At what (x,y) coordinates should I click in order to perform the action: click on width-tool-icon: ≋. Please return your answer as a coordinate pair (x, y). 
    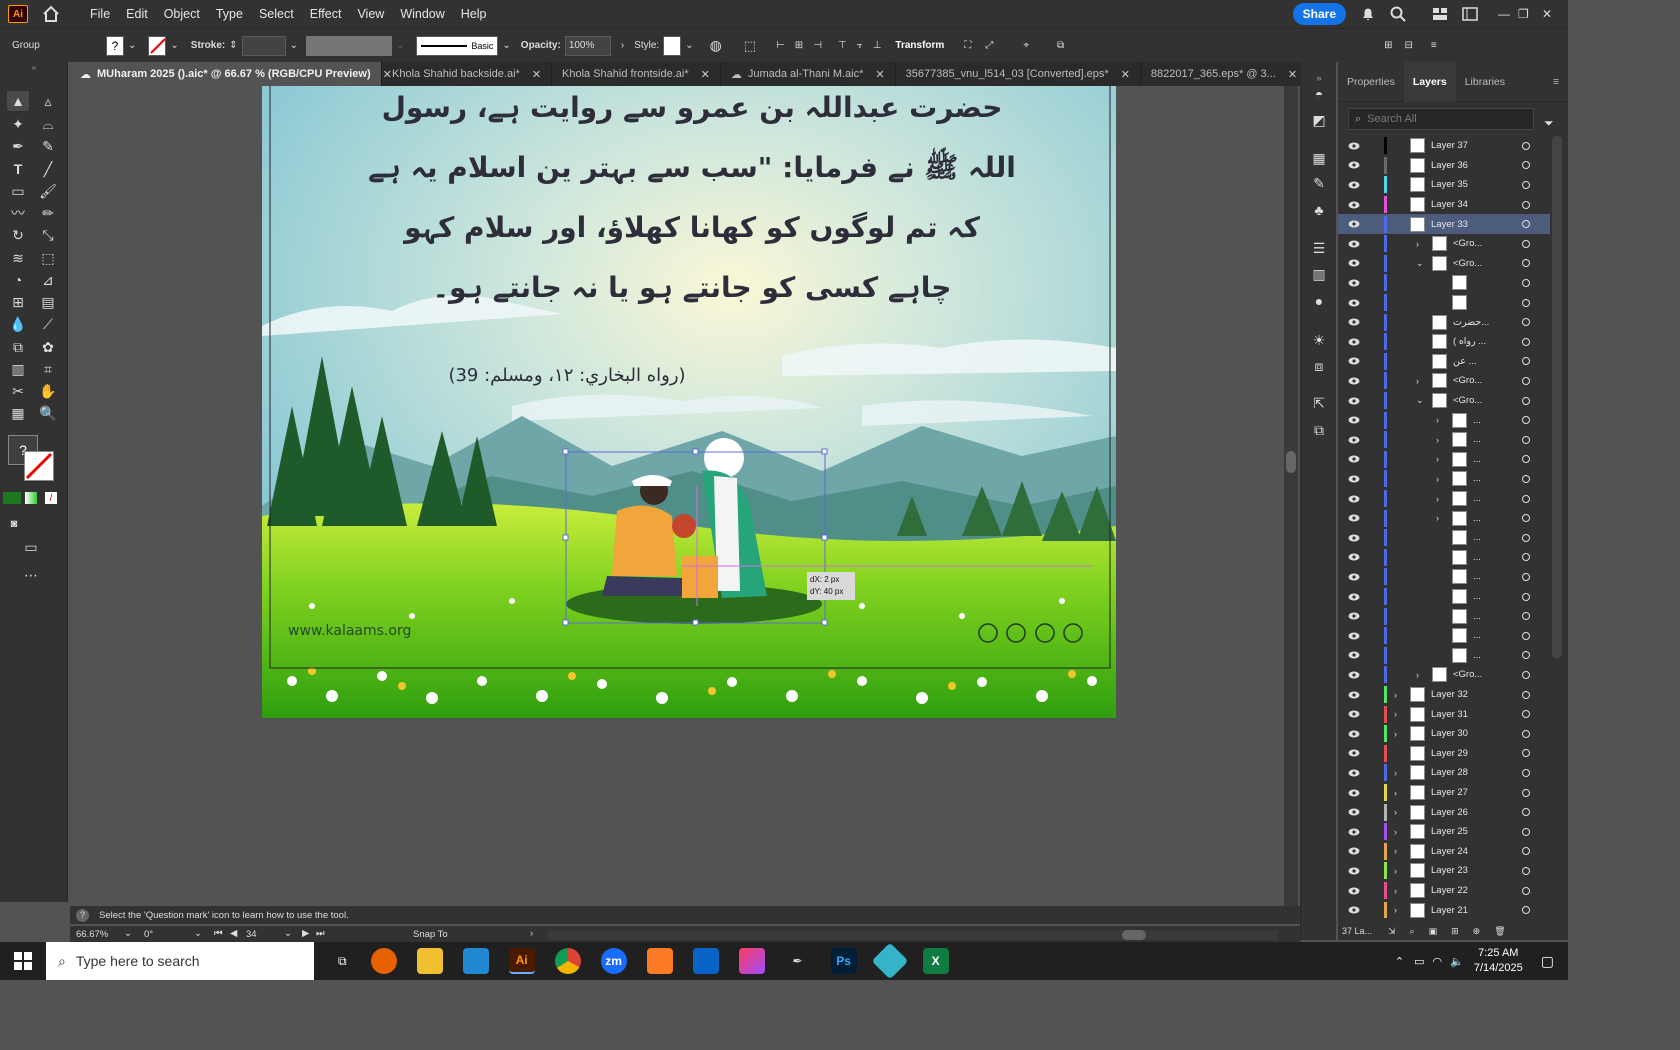
    Looking at the image, I should click on (18, 258).